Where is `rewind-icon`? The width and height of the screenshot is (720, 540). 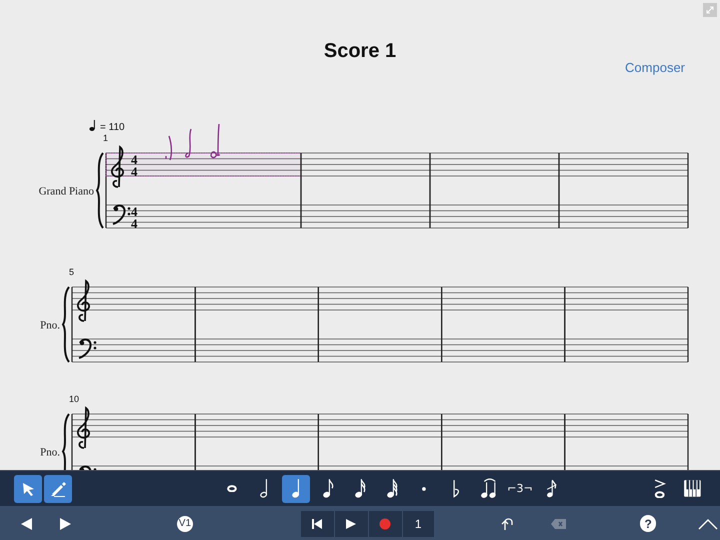 rewind-icon is located at coordinates (317, 524).